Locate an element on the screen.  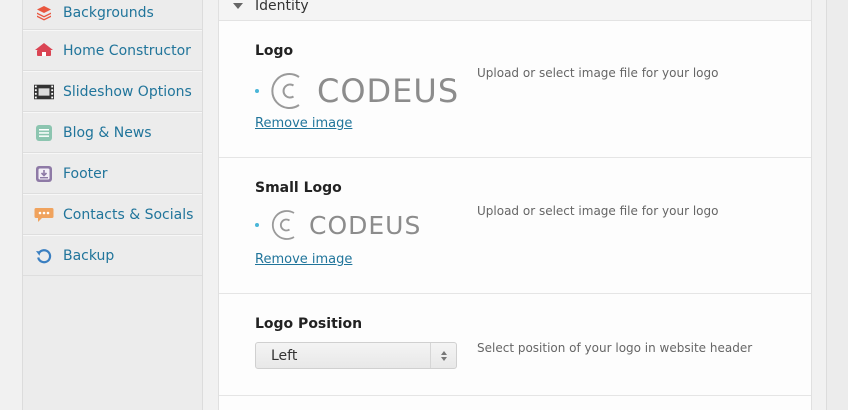
sidebar-item-footer: Footer is located at coordinates (112, 173).